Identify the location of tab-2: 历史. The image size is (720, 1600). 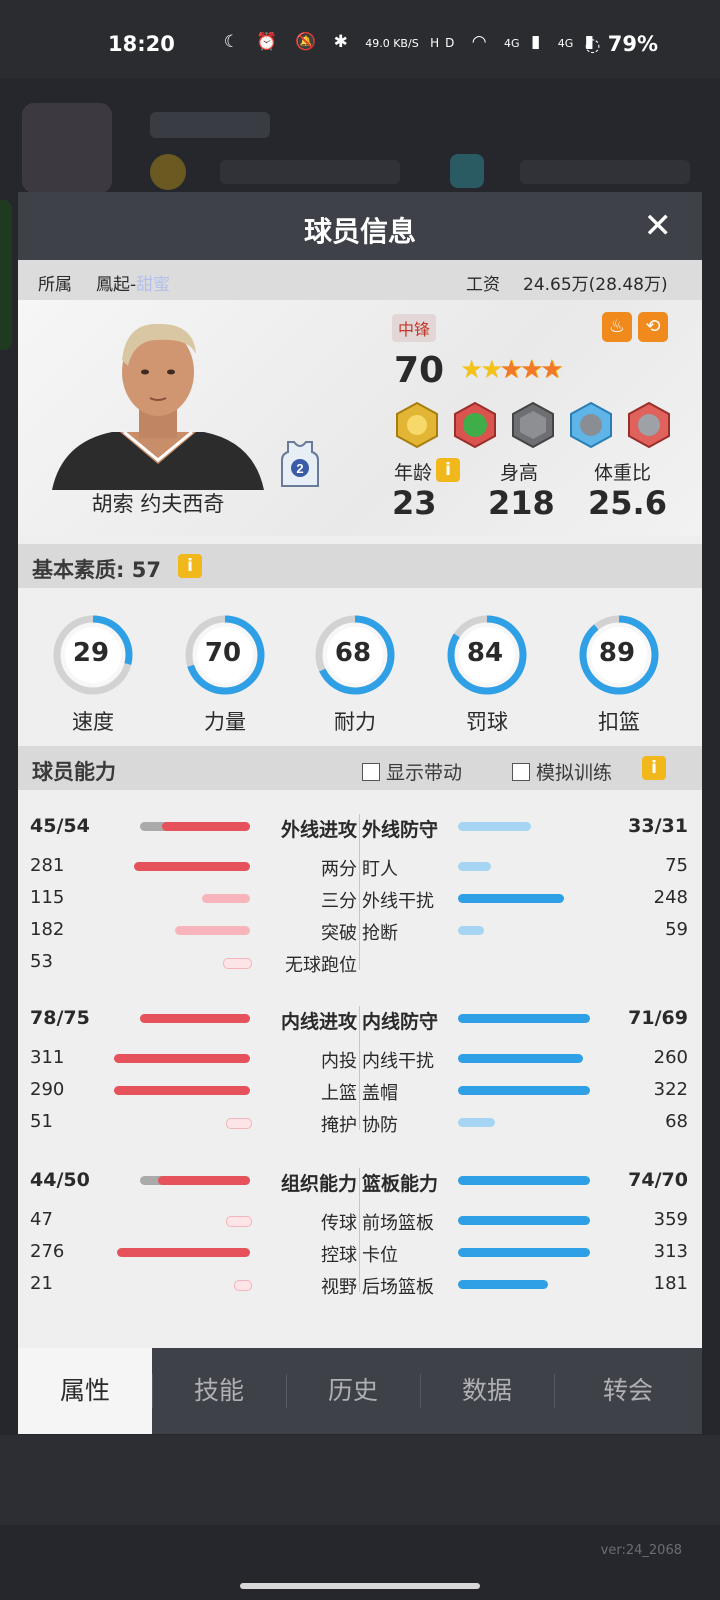
(353, 1391).